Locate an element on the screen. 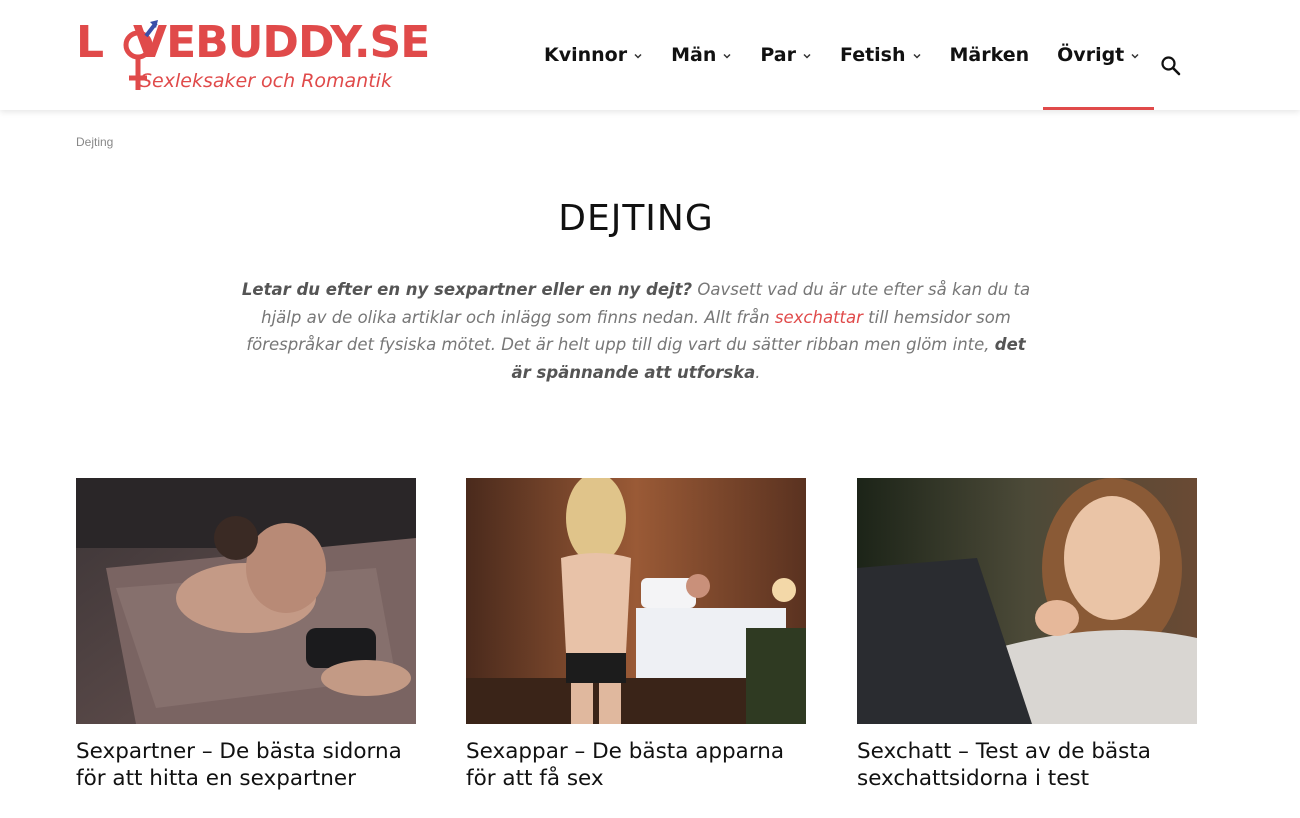  intro-end: . is located at coordinates (758, 372).